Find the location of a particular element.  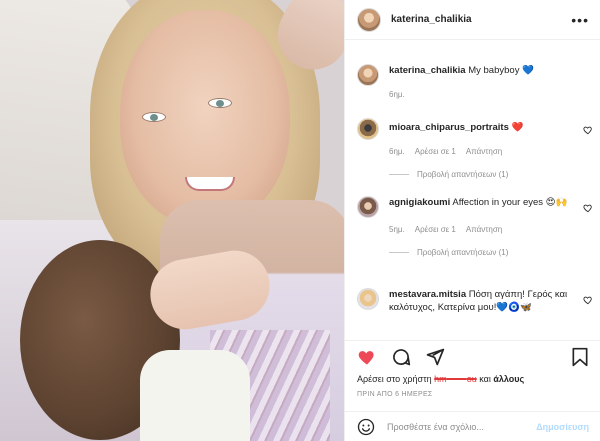

photo-eye-left is located at coordinates (154, 117).